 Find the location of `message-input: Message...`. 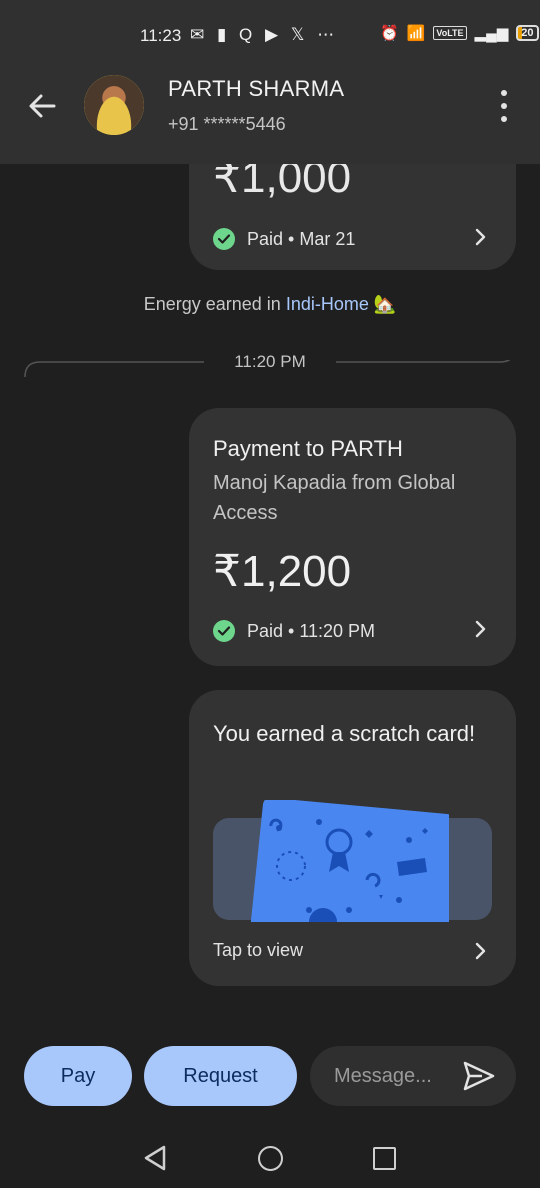

message-input: Message... is located at coordinates (413, 1076).